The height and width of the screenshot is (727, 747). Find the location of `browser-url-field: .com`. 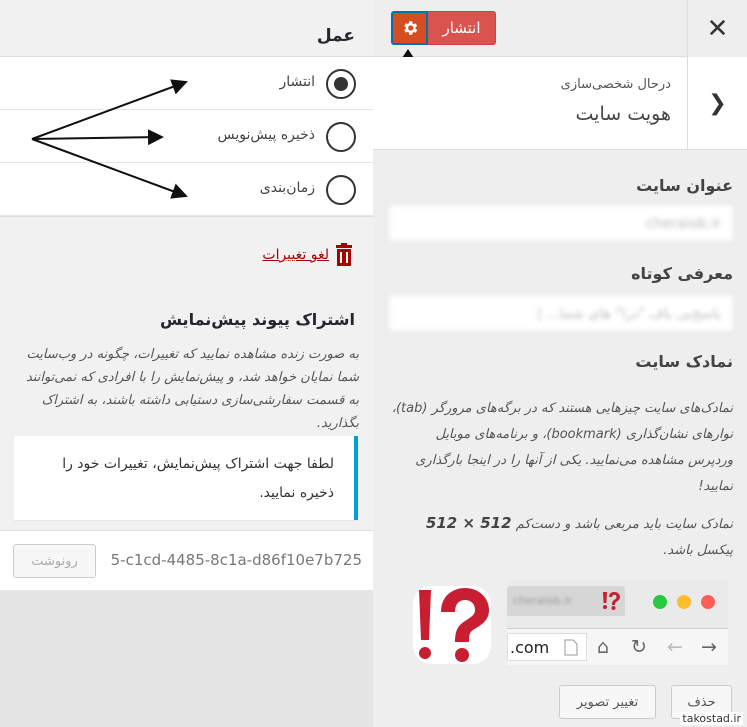

browser-url-field: .com is located at coordinates (547, 647).